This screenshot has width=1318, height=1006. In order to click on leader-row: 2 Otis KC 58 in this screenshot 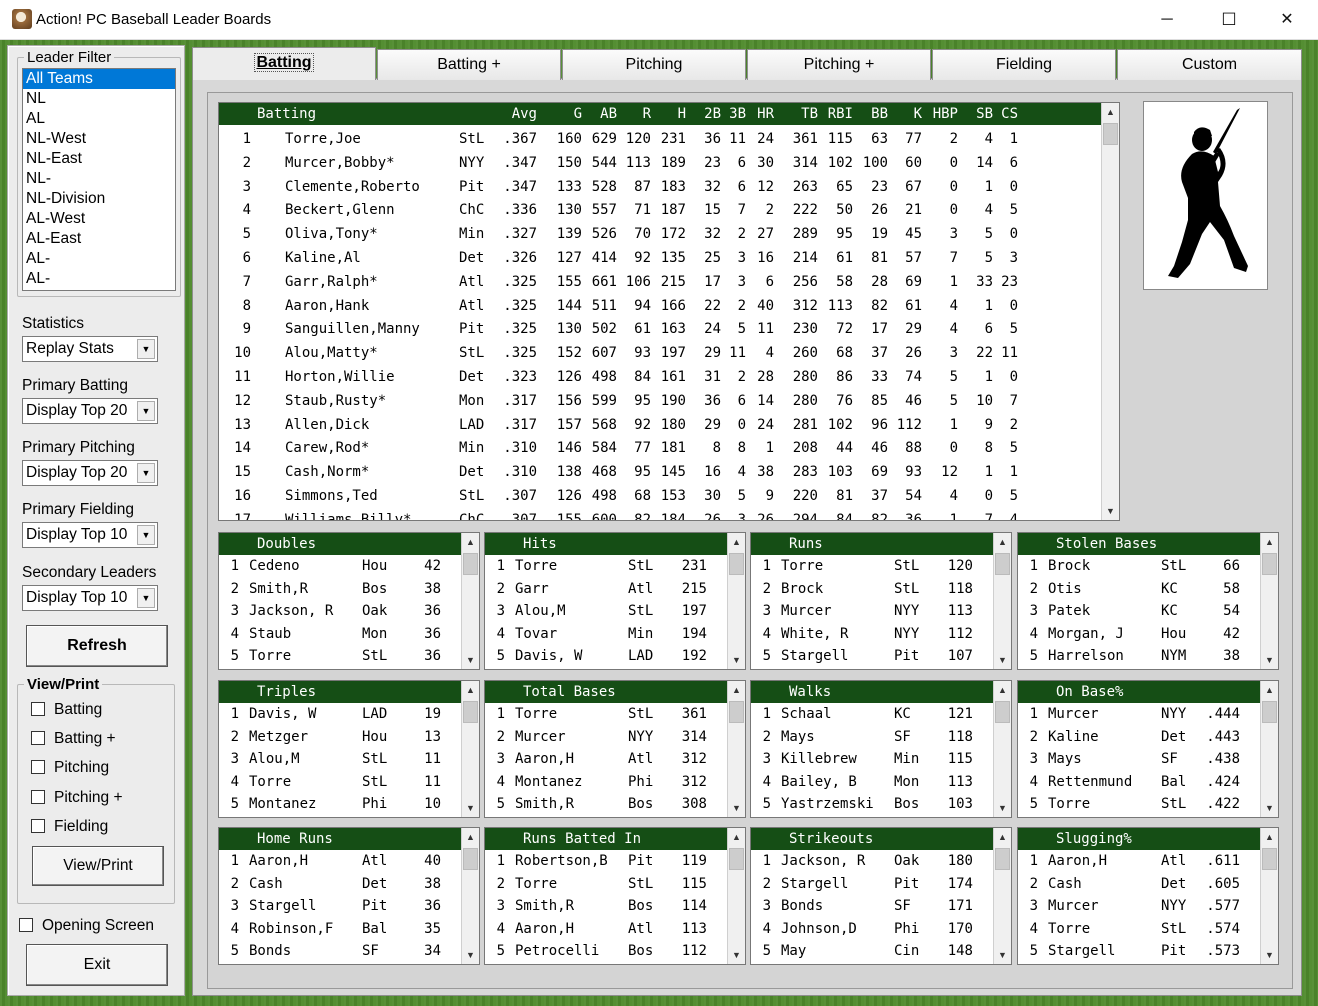, I will do `click(1139, 589)`.